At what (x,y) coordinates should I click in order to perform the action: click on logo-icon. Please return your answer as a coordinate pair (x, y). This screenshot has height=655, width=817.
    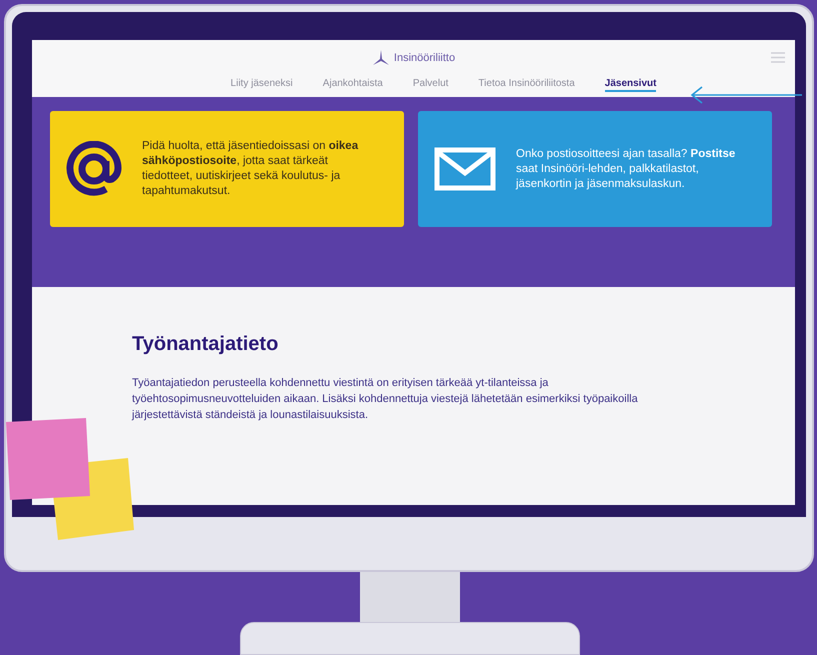
    Looking at the image, I should click on (381, 58).